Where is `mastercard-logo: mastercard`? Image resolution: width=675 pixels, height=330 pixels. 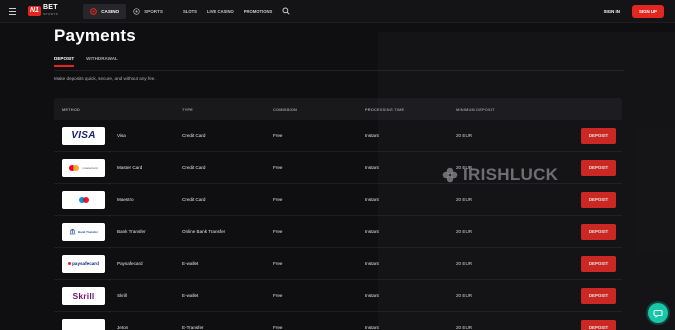
mastercard-logo: mastercard is located at coordinates (83, 167).